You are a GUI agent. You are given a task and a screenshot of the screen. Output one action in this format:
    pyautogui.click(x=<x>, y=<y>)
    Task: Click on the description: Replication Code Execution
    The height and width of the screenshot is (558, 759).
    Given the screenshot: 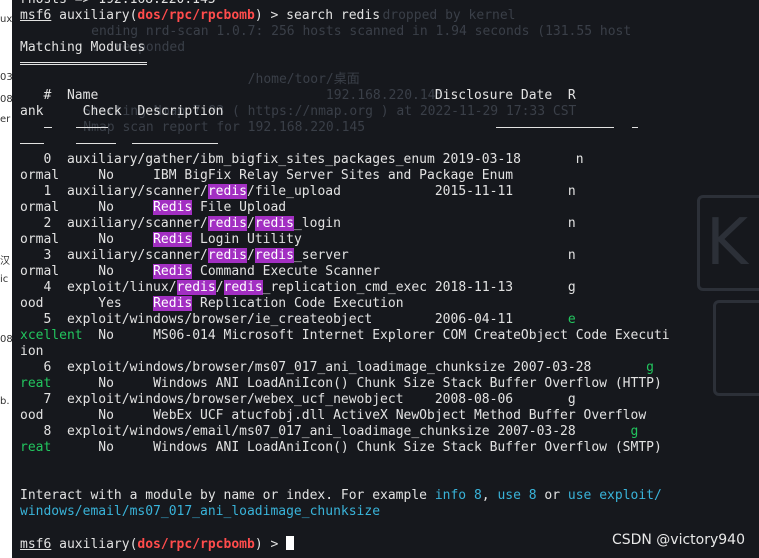 What is the action you would take?
    pyautogui.click(x=298, y=303)
    